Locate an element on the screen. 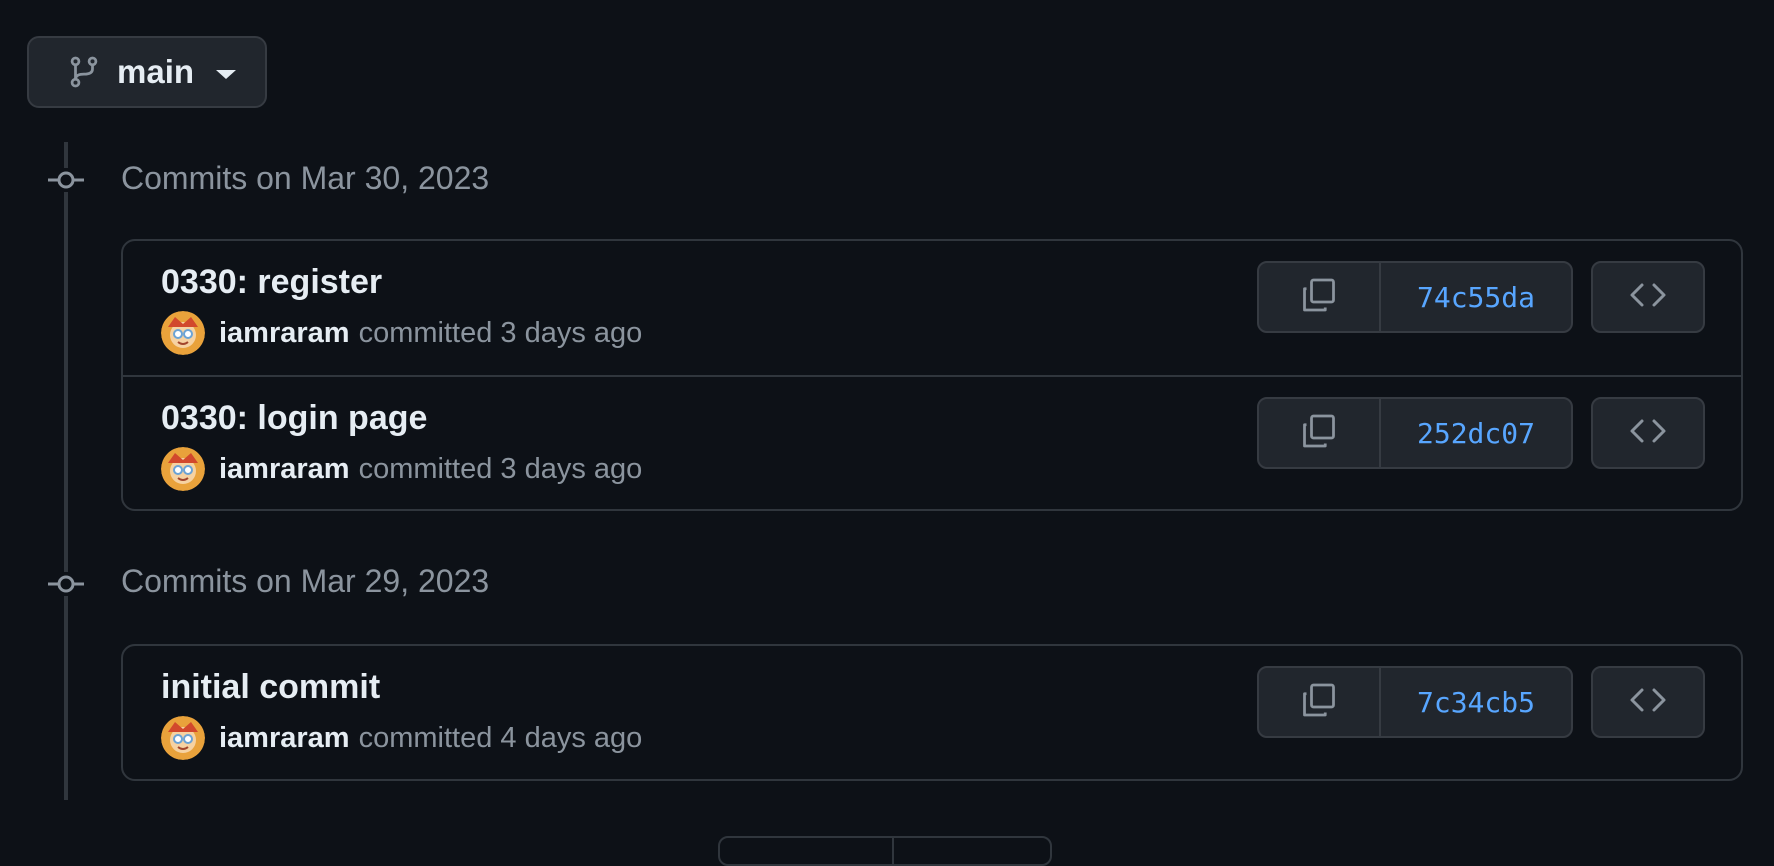 The image size is (1774, 866). commit-group-heading: Commits on Mar 30, 2023 is located at coordinates (305, 178).